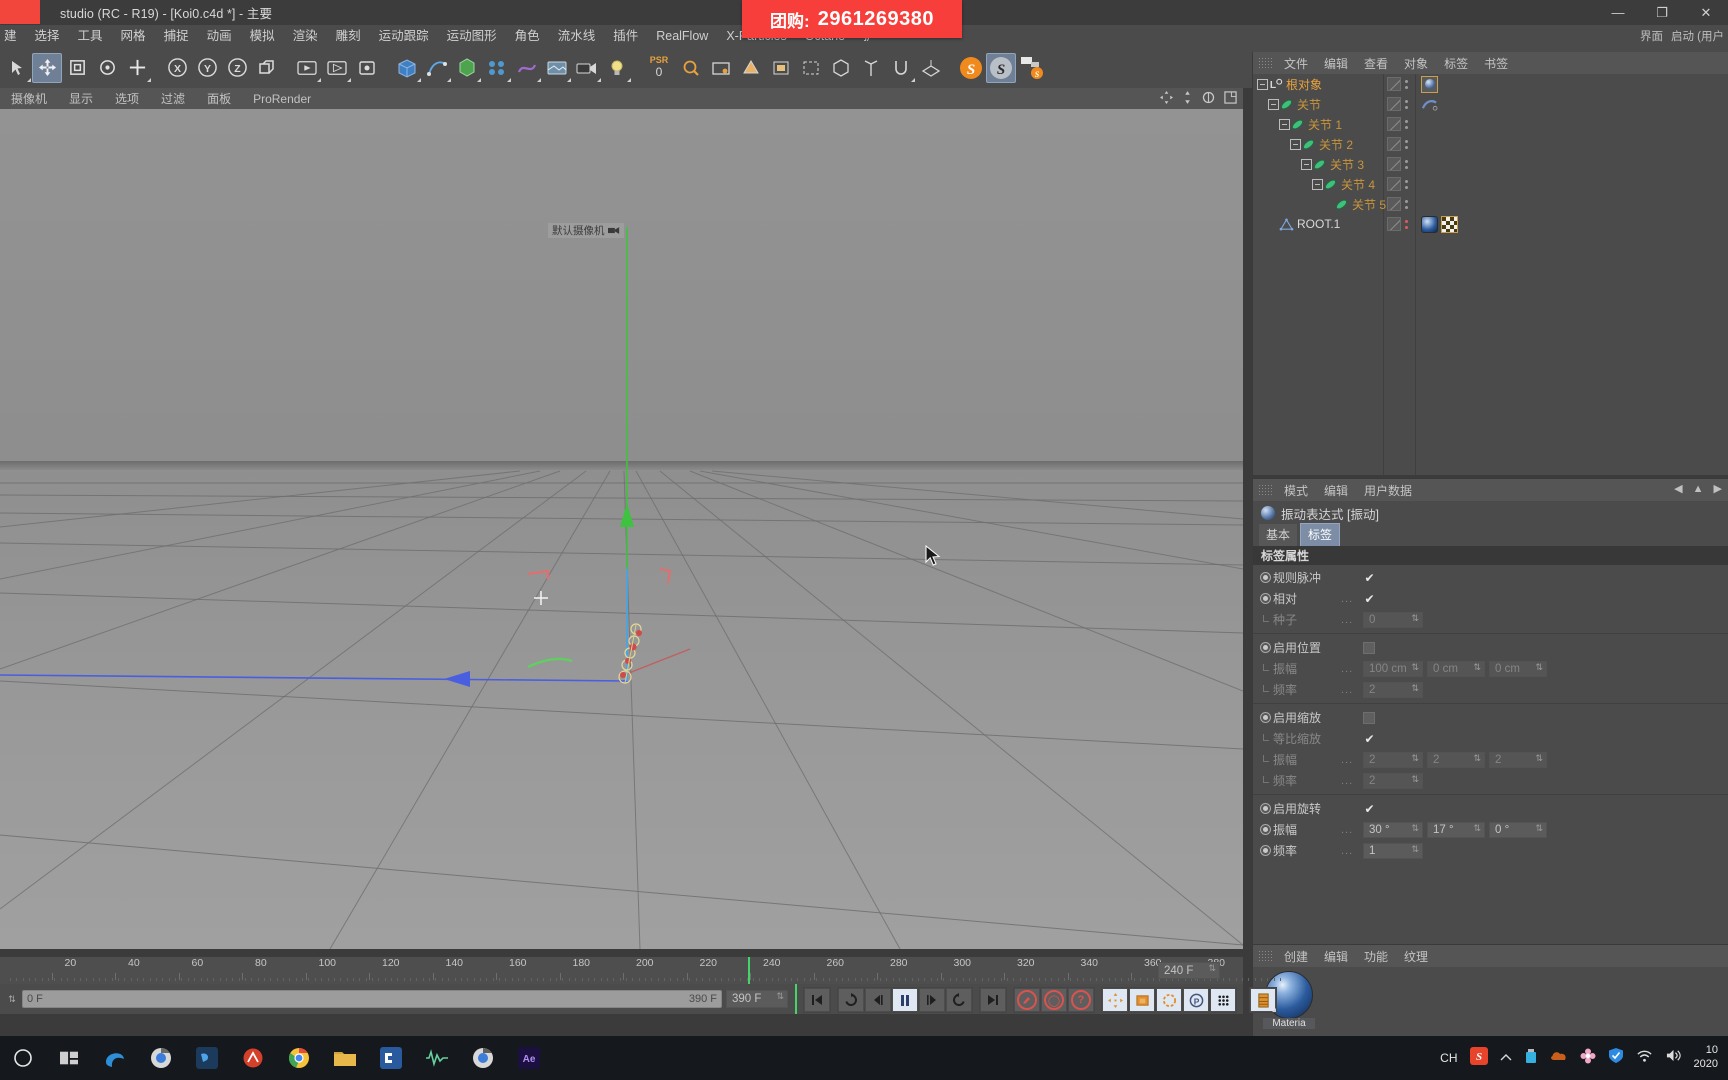 This screenshot has width=1728, height=1080. Describe the element at coordinates (1429, 104) in the screenshot. I see `skin-tag-icon` at that location.